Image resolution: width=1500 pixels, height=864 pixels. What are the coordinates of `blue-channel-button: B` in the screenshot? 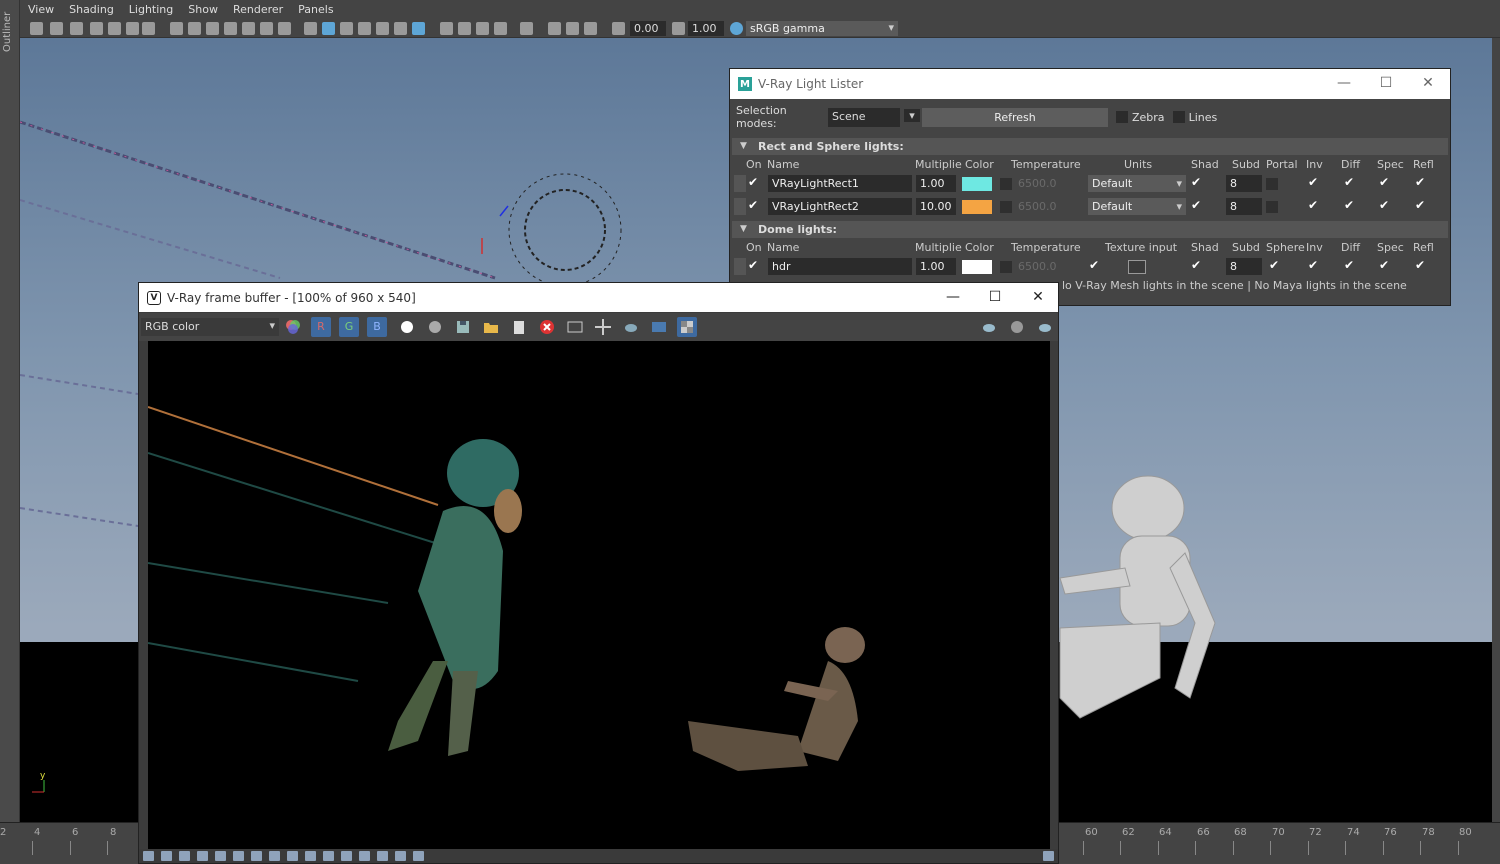 It's located at (377, 327).